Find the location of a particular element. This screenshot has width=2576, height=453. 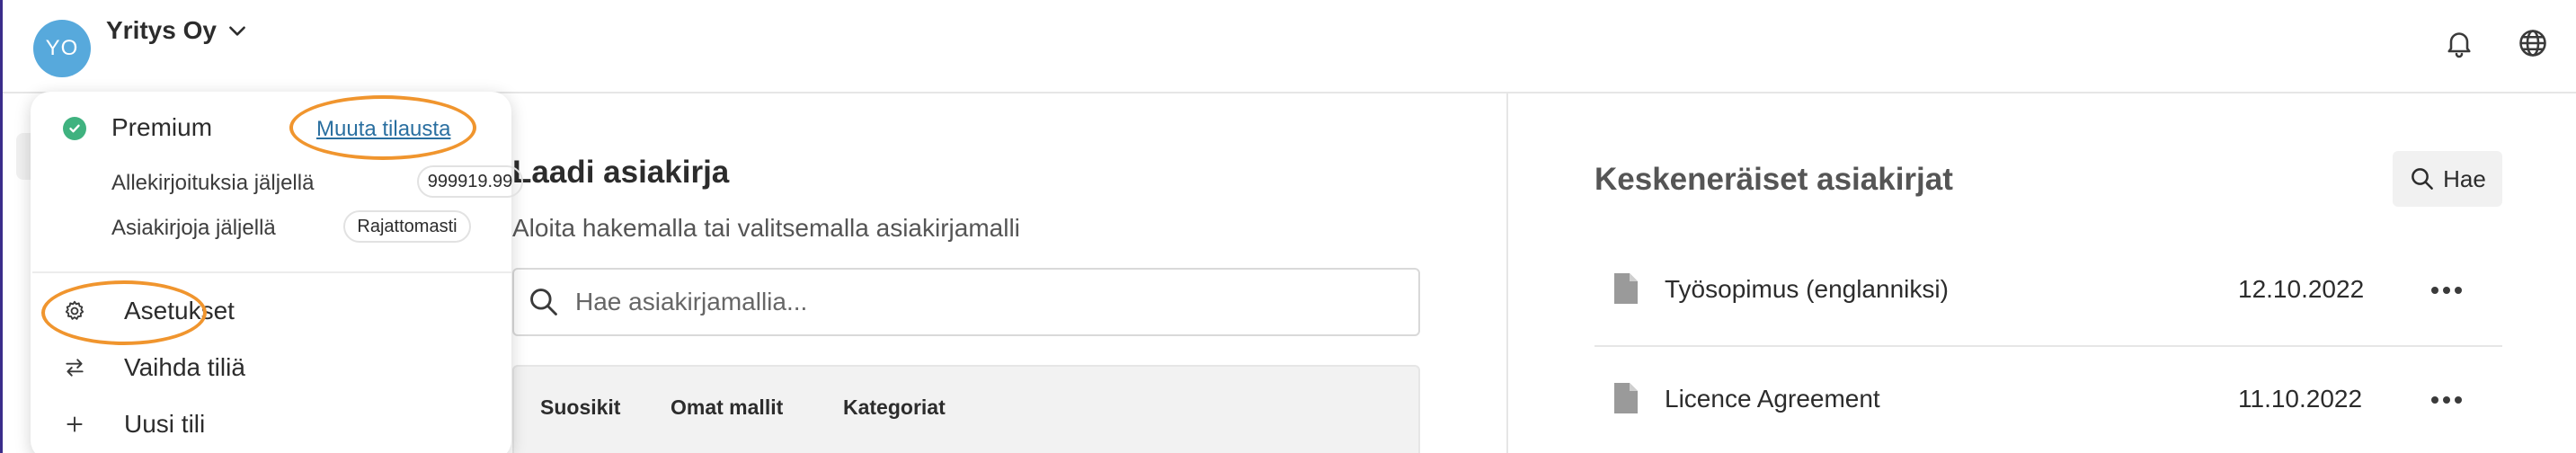

drafts-search-label: Hae is located at coordinates (2464, 178).